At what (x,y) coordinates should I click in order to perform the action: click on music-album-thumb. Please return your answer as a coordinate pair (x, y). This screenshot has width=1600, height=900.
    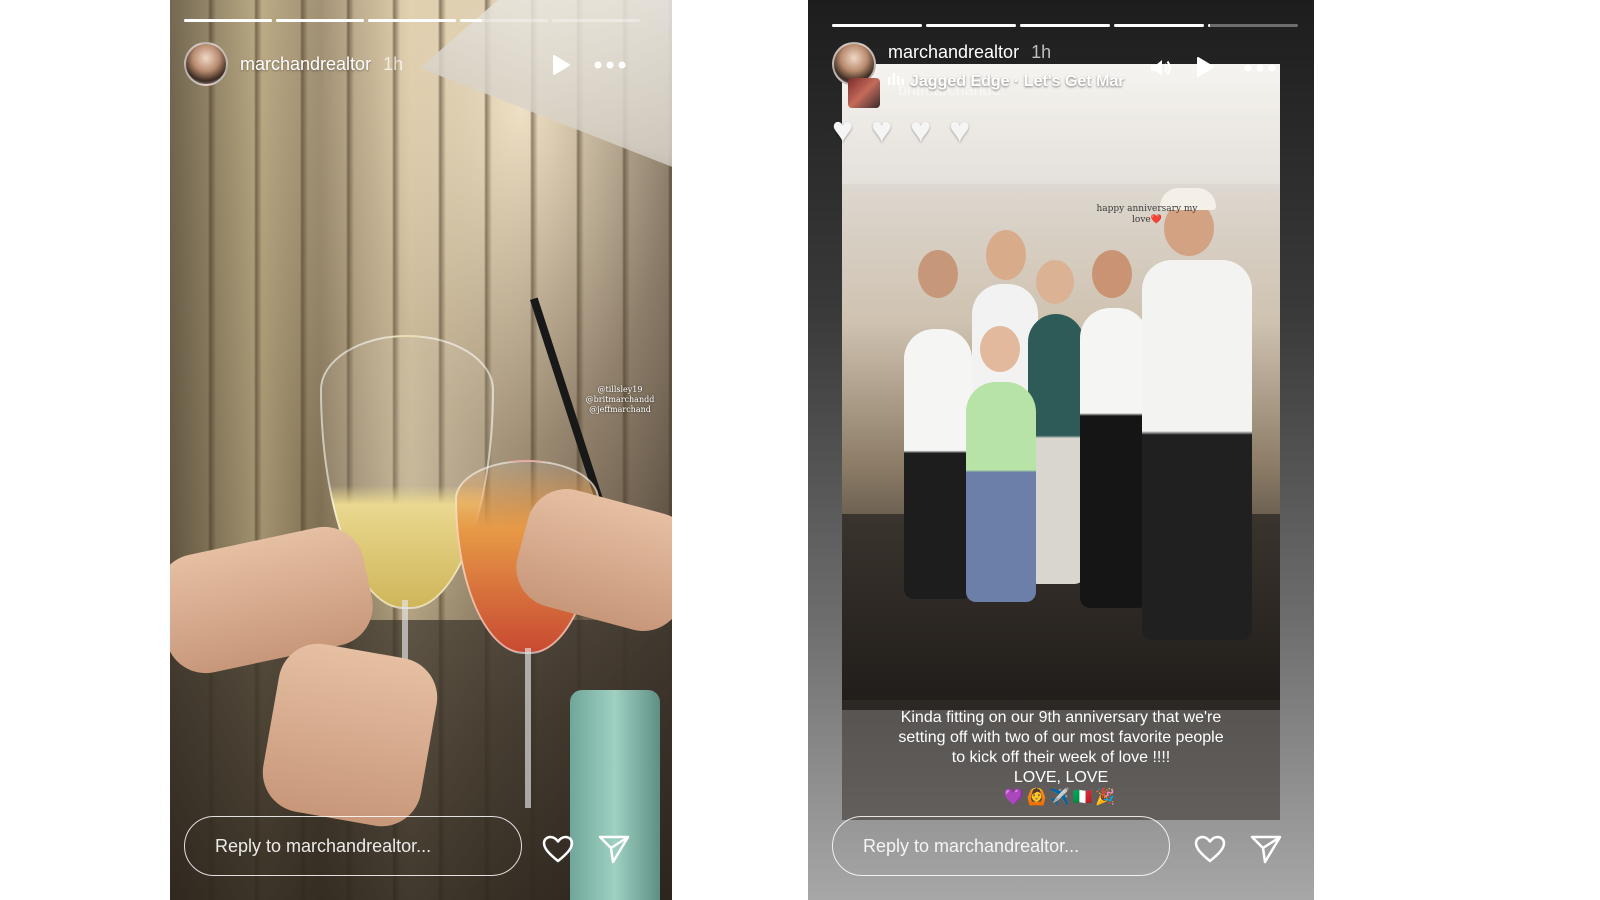
    Looking at the image, I should click on (864, 93).